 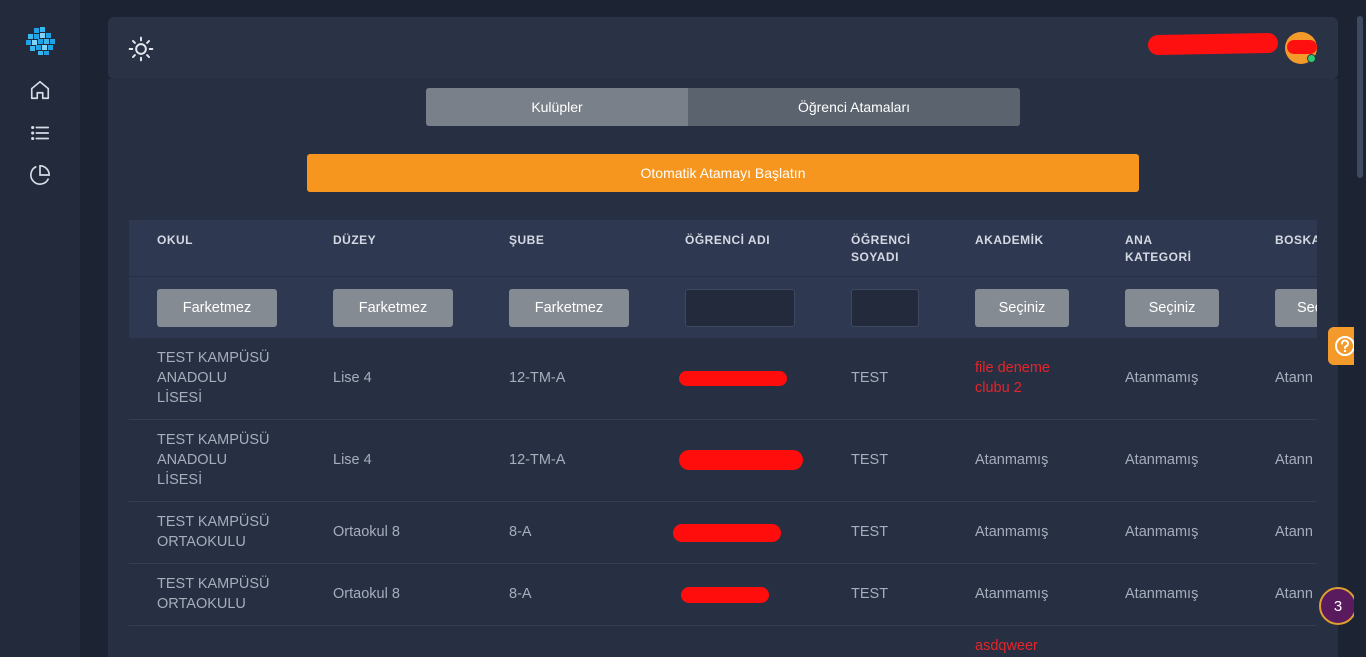 I want to click on cell-akademik: file deneme clubu 2, so click(x=1012, y=378).